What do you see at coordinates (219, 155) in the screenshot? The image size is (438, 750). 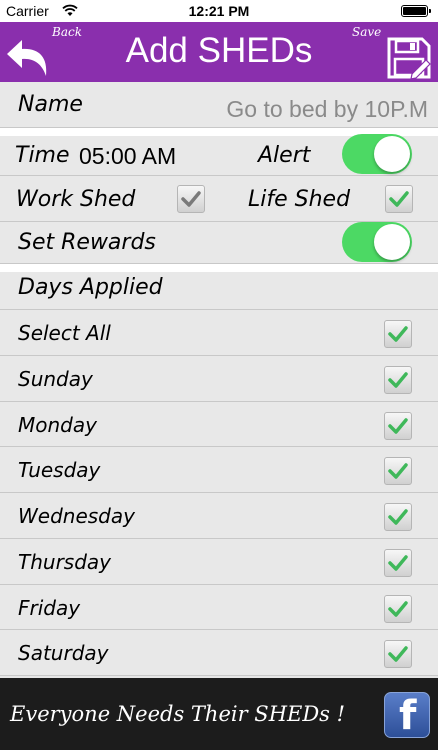 I see `time-alert-row: Time 05:00 AM Alert` at bounding box center [219, 155].